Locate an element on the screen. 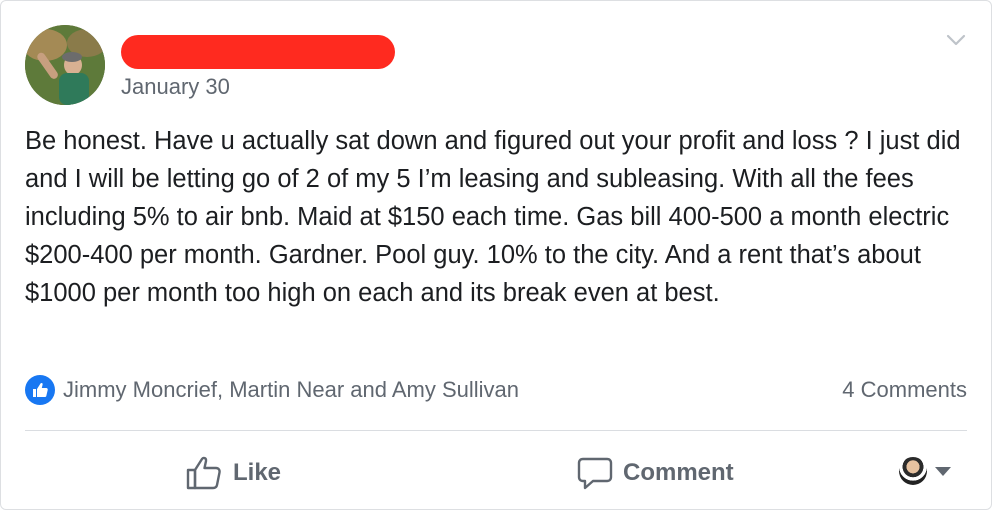 The height and width of the screenshot is (510, 992). thumbs-up-icon is located at coordinates (40, 390).